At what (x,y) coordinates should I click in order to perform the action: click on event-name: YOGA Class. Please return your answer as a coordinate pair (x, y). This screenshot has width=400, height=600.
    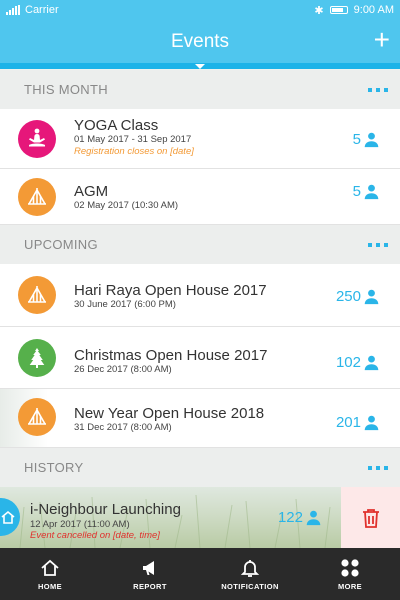
    Looking at the image, I should click on (116, 125).